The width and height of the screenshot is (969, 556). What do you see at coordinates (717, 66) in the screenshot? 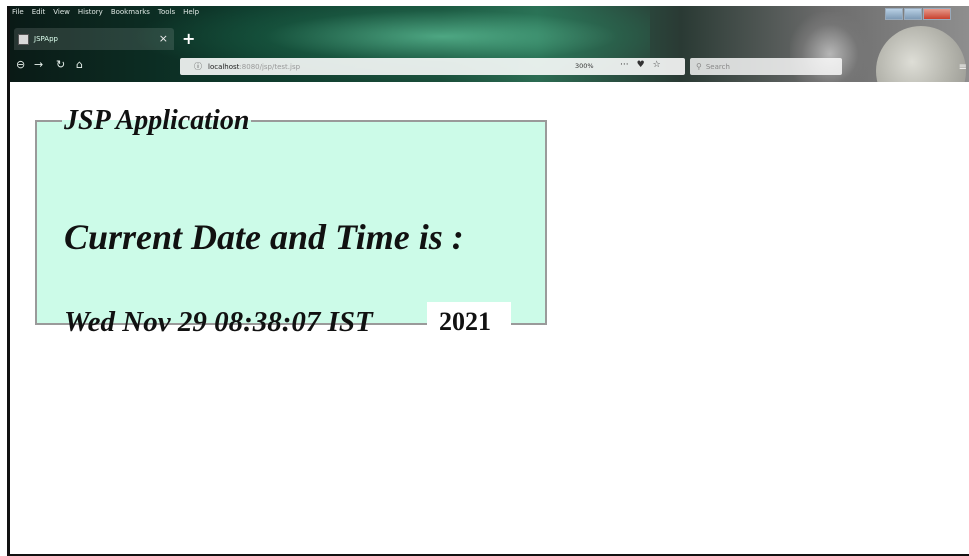
I see `search-placeholder: Search` at bounding box center [717, 66].